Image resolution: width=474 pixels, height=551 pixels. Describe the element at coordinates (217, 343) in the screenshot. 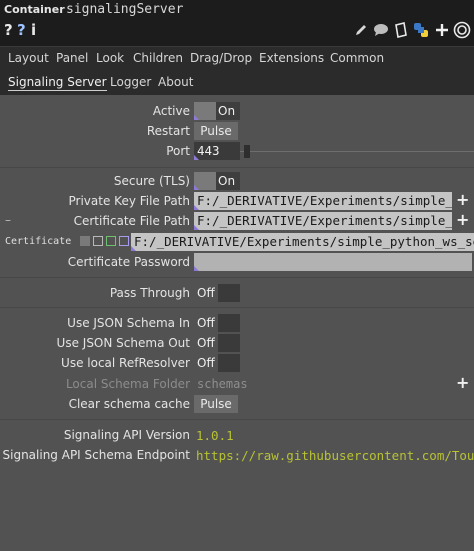

I see `json-schema-out-toggle: Off` at that location.